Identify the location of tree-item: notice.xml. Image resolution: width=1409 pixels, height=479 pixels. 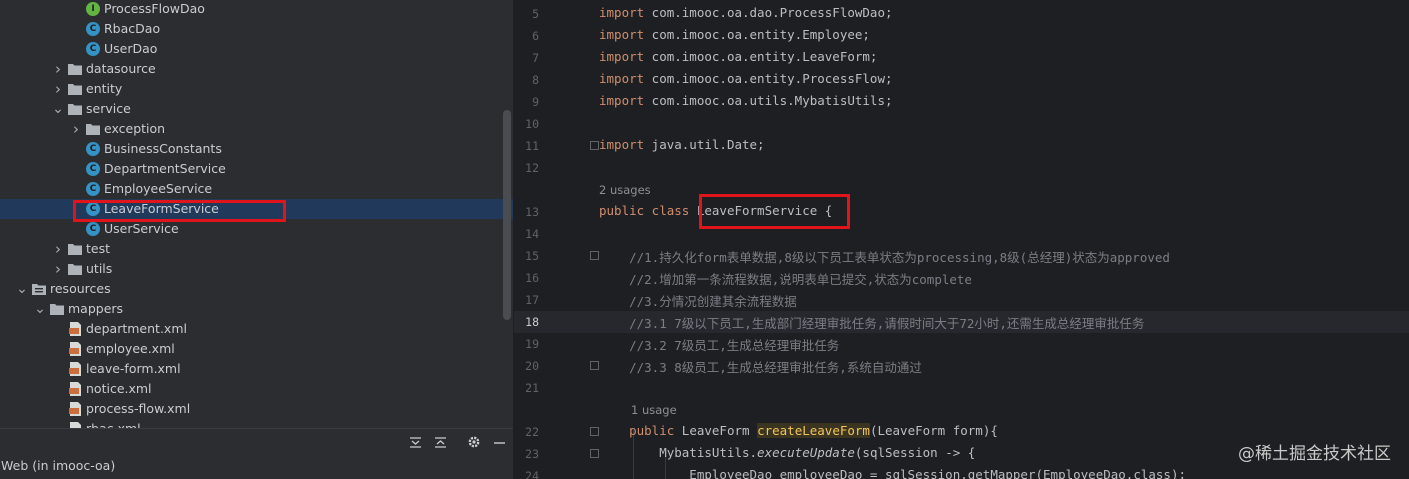
(256, 389).